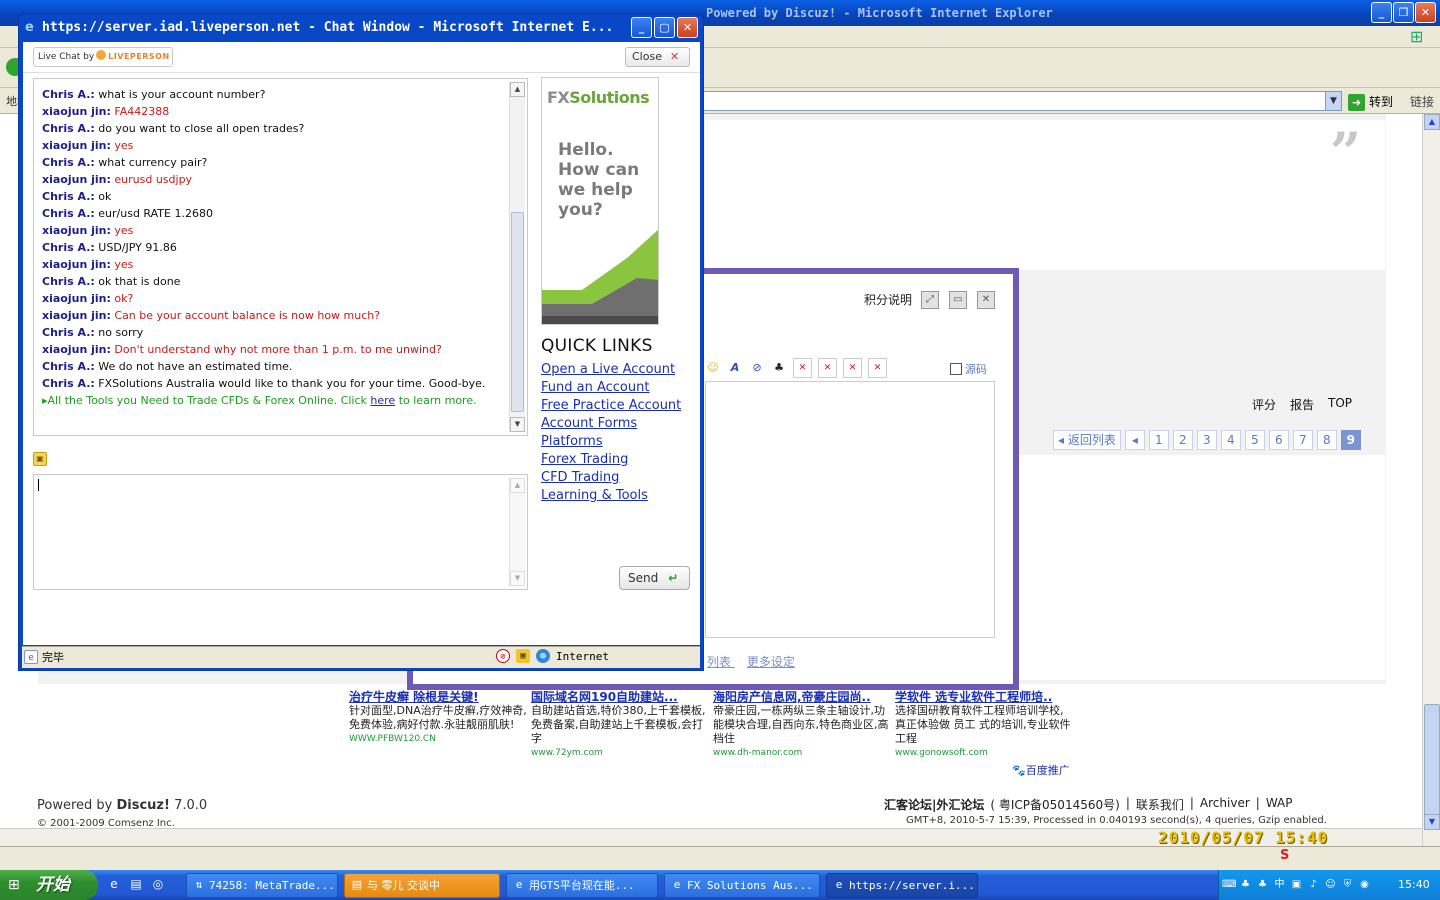 This screenshot has height=900, width=1440. What do you see at coordinates (1160, 804) in the screenshot?
I see `contact-link: 联系我们` at bounding box center [1160, 804].